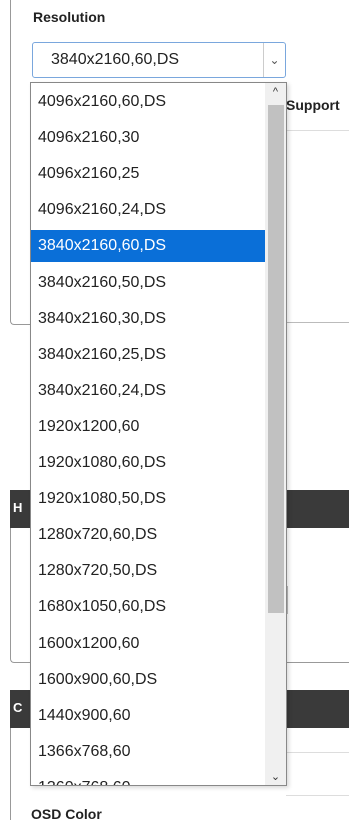 The height and width of the screenshot is (822, 349). I want to click on scroll-down-icon: ⌄, so click(275, 776).